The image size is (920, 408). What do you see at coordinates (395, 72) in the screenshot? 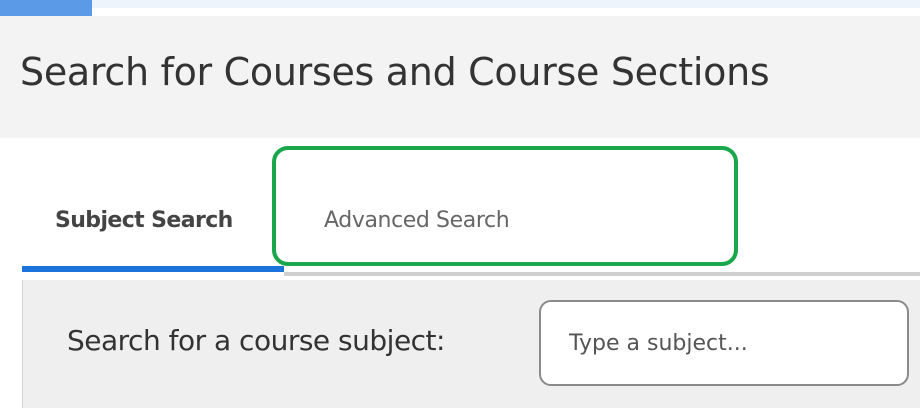
I see `page-title: Search for Courses and Course Sections` at bounding box center [395, 72].